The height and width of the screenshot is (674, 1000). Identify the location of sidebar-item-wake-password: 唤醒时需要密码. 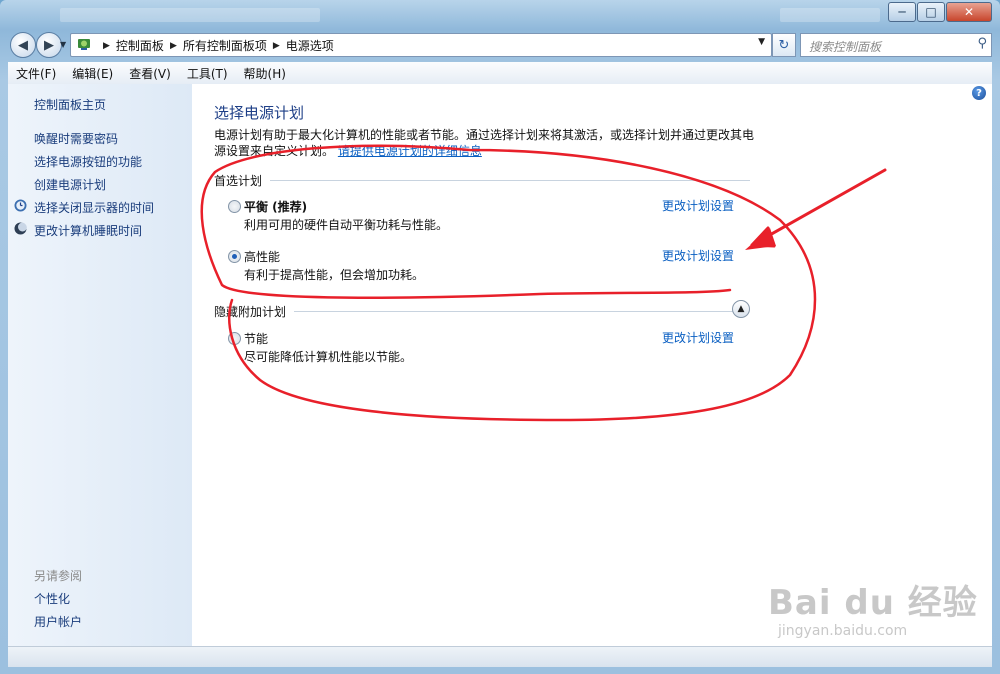
(76, 138).